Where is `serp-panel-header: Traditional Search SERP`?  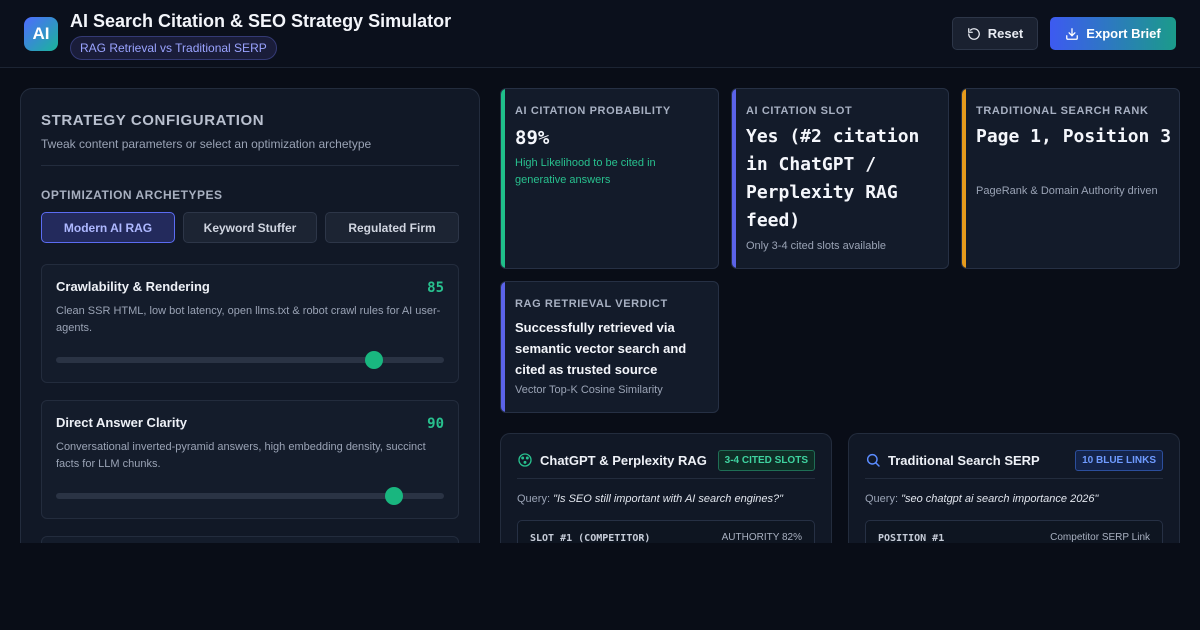 serp-panel-header: Traditional Search SERP is located at coordinates (952, 460).